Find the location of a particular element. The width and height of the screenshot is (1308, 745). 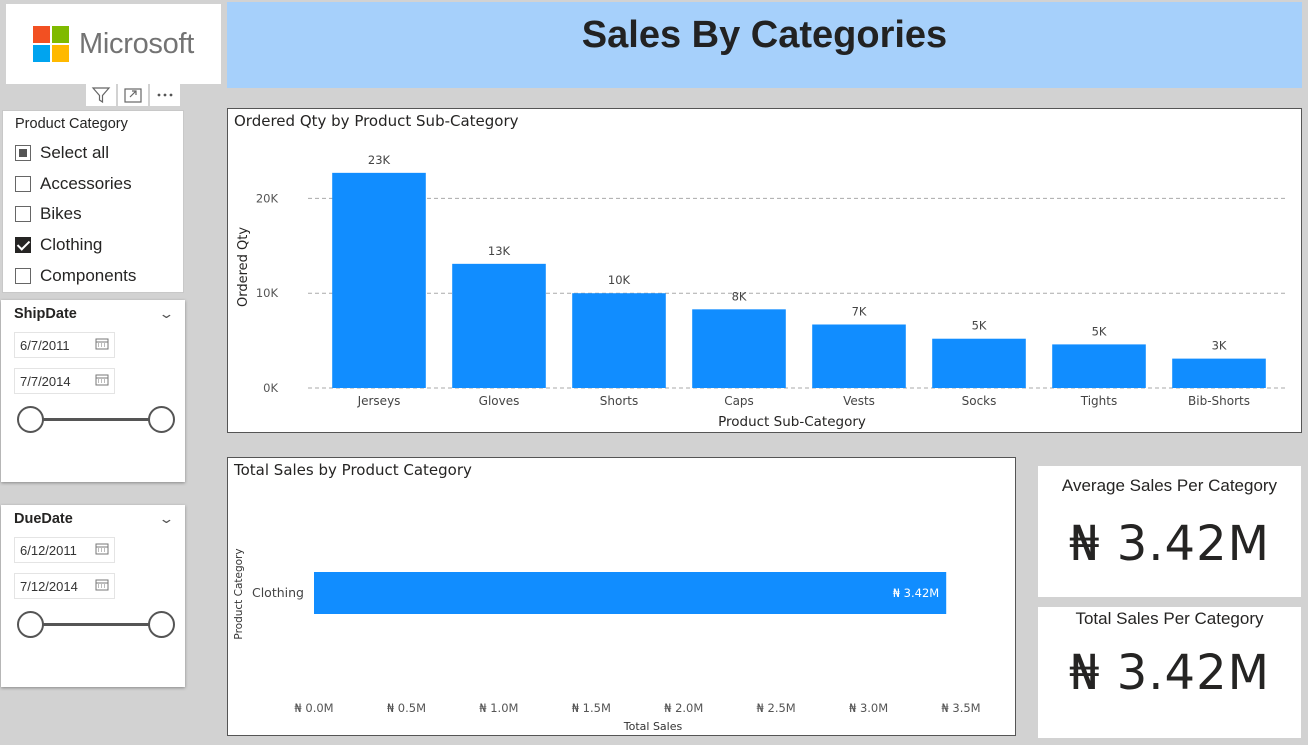

x-tick-label: ₦ 1.5M is located at coordinates (591, 708).